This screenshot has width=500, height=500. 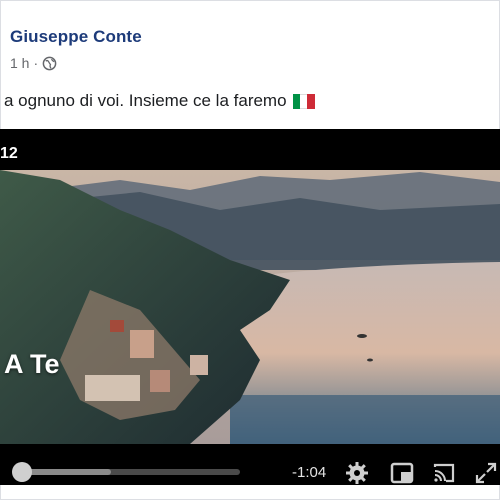 What do you see at coordinates (76, 37) in the screenshot?
I see `post-author-name: Giuseppe Conte` at bounding box center [76, 37].